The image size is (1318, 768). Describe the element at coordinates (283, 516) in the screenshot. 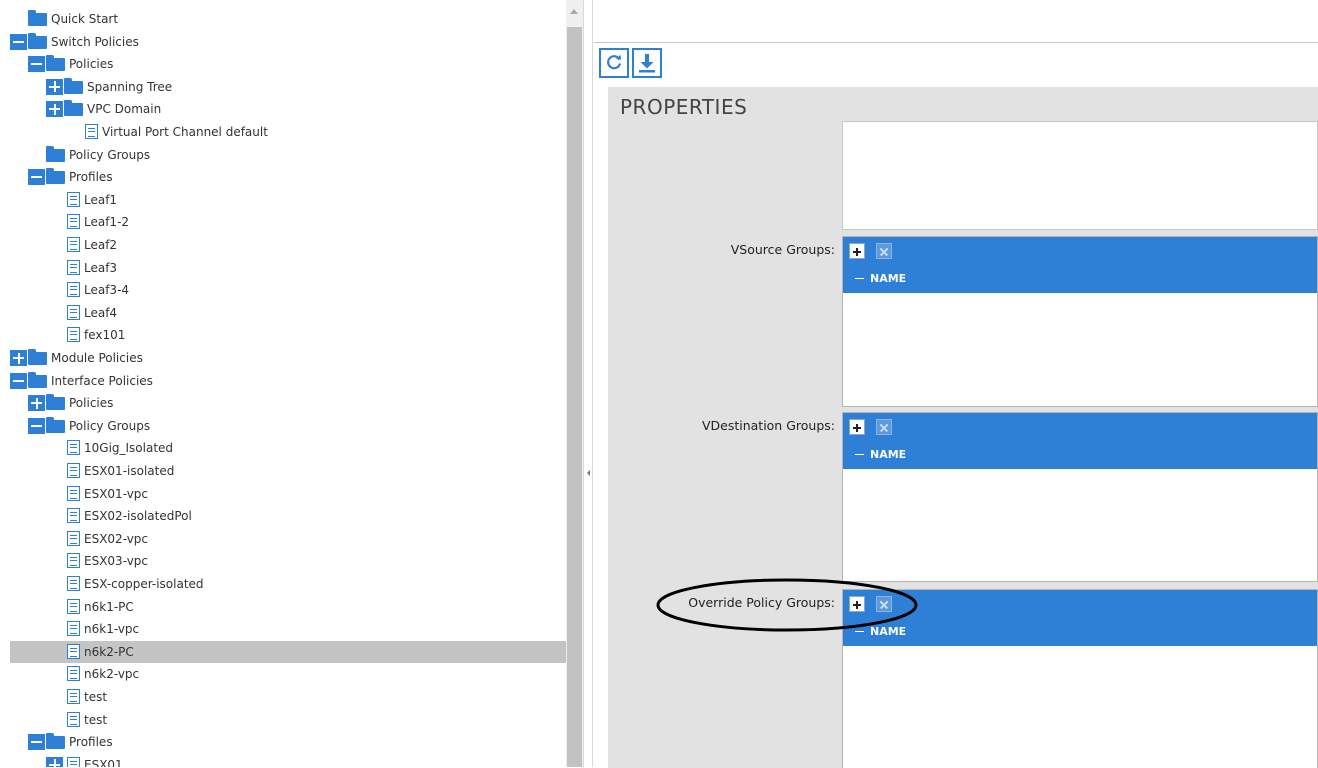

I see `tree-item-esx02-isolatedpol: ESX02-isolatedPol` at that location.